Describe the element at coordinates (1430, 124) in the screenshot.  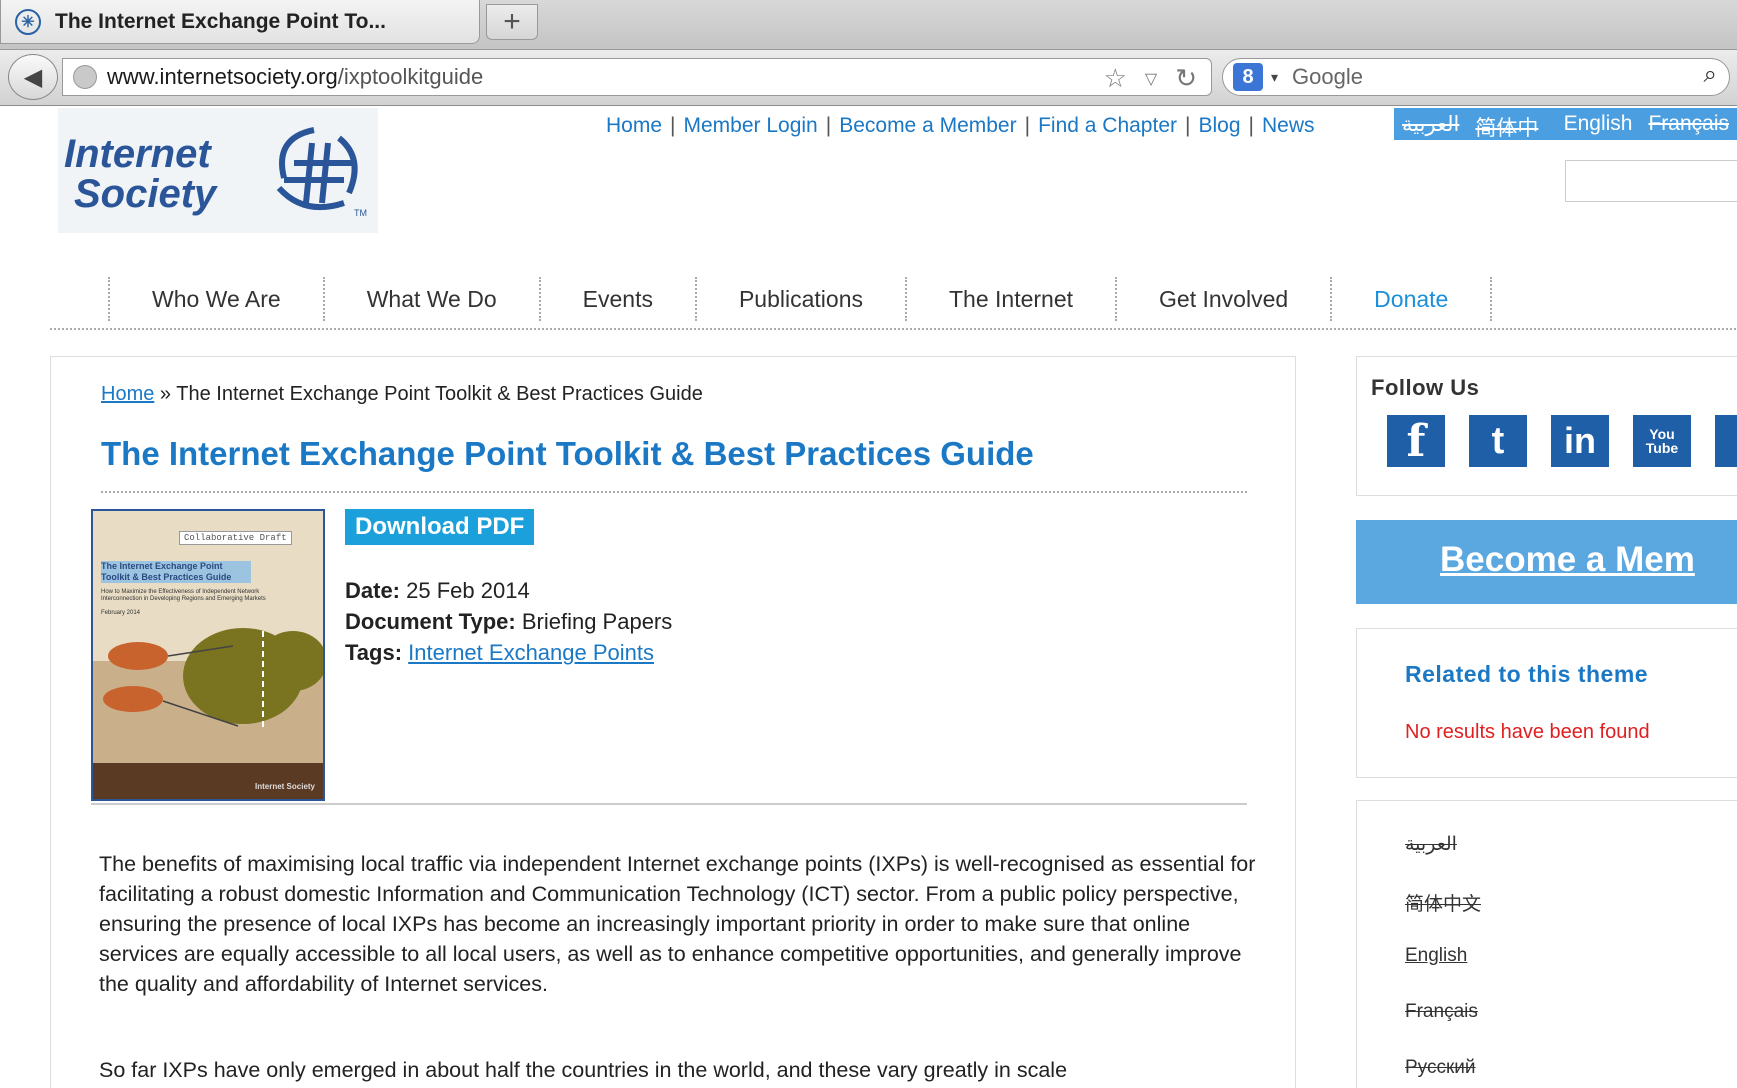
I see `lang-arabic: العربية` at that location.